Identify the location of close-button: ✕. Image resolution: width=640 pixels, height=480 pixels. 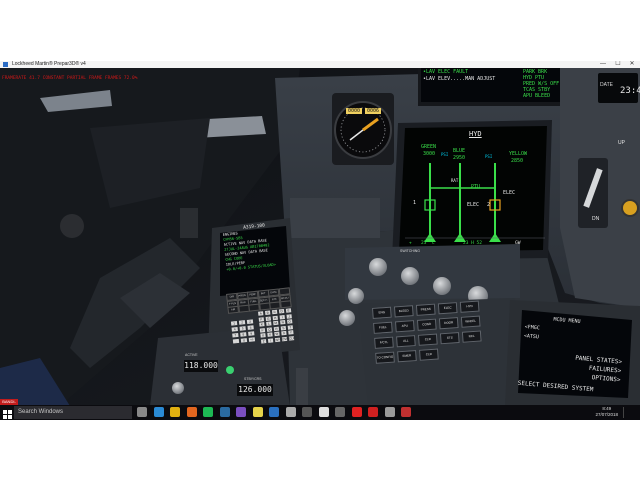
(632, 64).